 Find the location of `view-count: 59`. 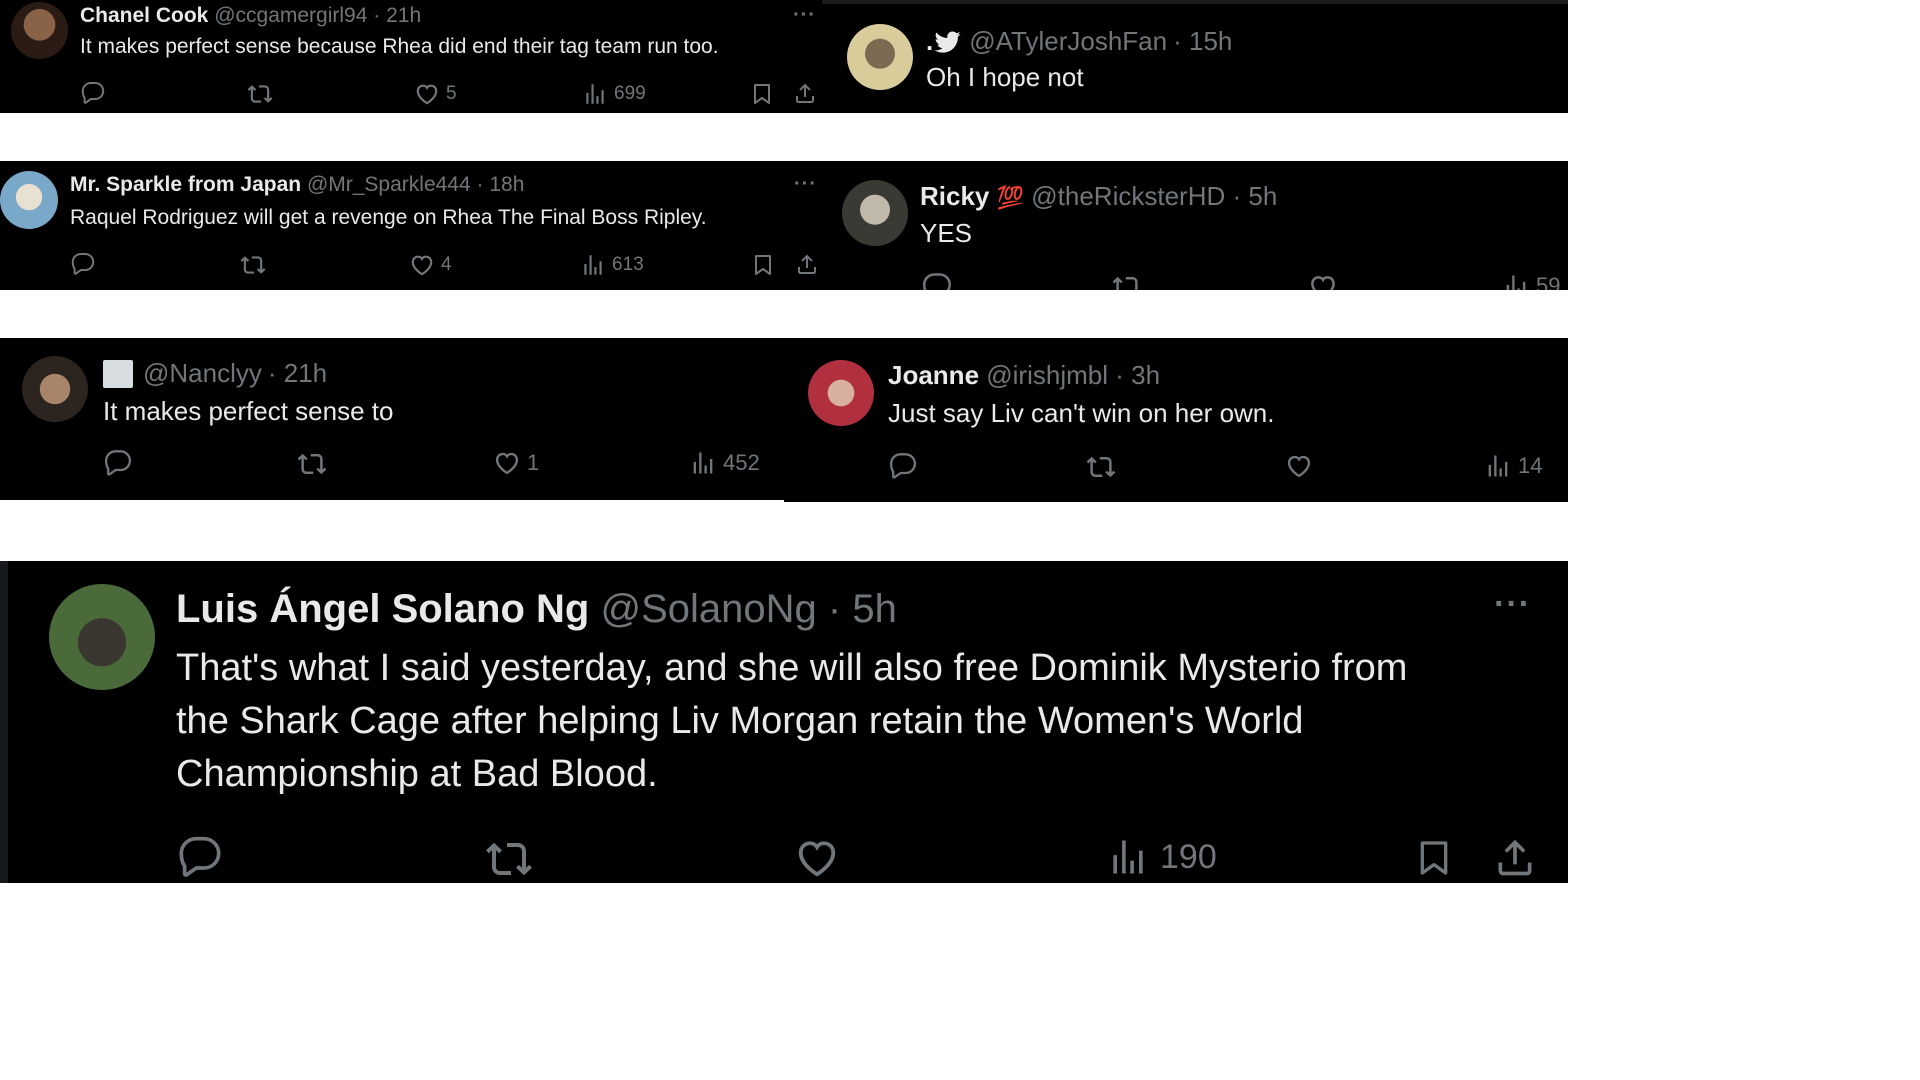

view-count: 59 is located at coordinates (1548, 281).